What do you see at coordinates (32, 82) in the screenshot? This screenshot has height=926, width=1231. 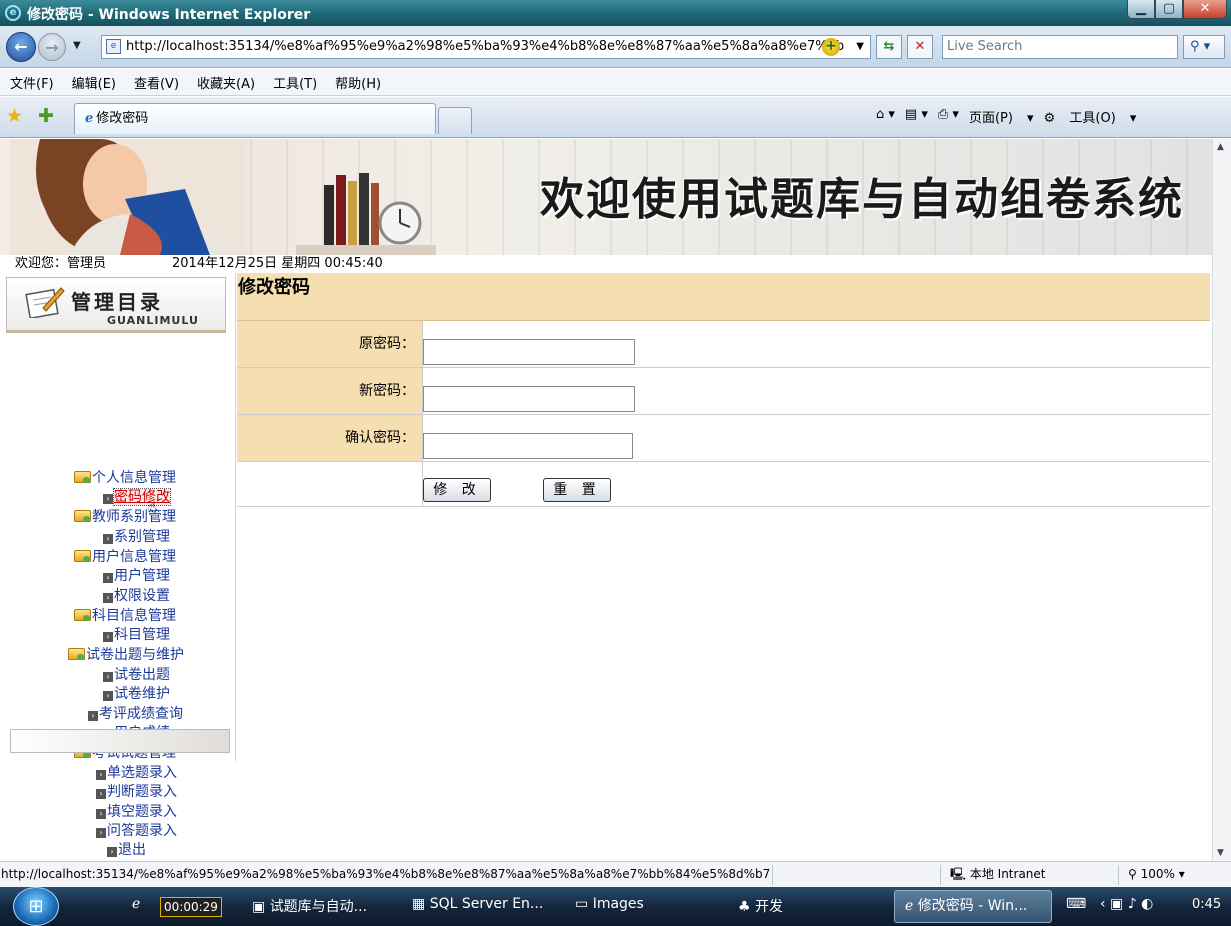 I see `menu-file: 文件(F)` at bounding box center [32, 82].